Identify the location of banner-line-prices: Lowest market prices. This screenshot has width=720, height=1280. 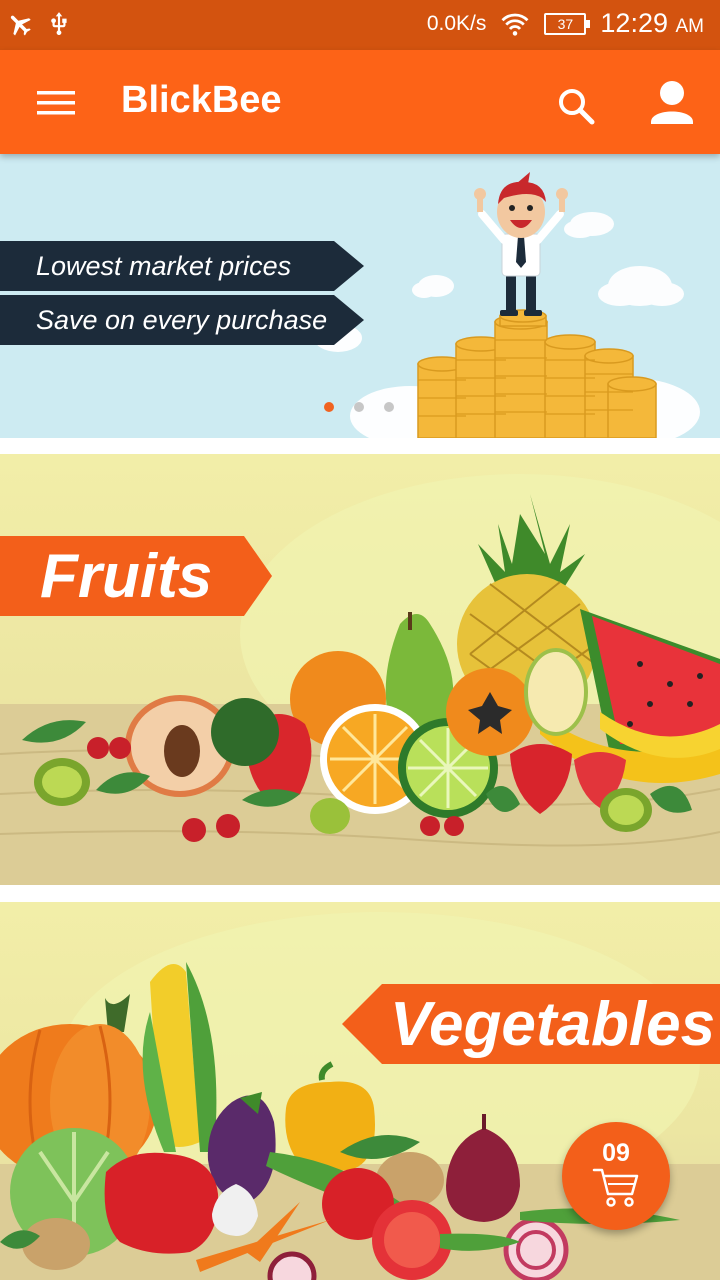
(182, 266).